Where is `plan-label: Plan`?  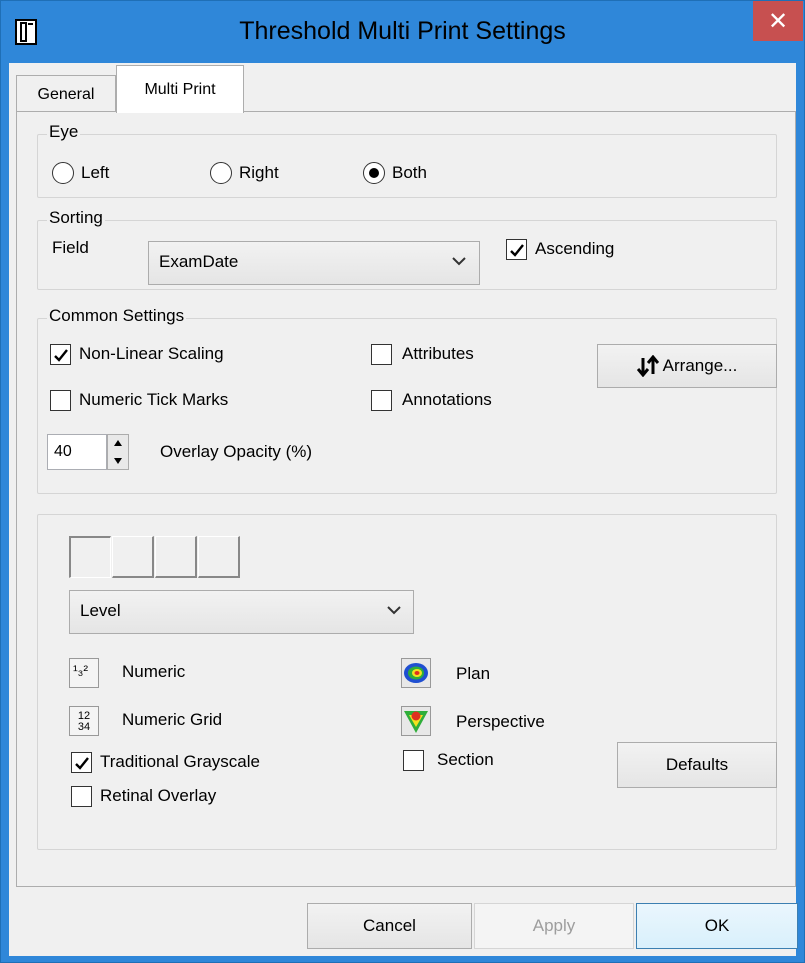 plan-label: Plan is located at coordinates (473, 674).